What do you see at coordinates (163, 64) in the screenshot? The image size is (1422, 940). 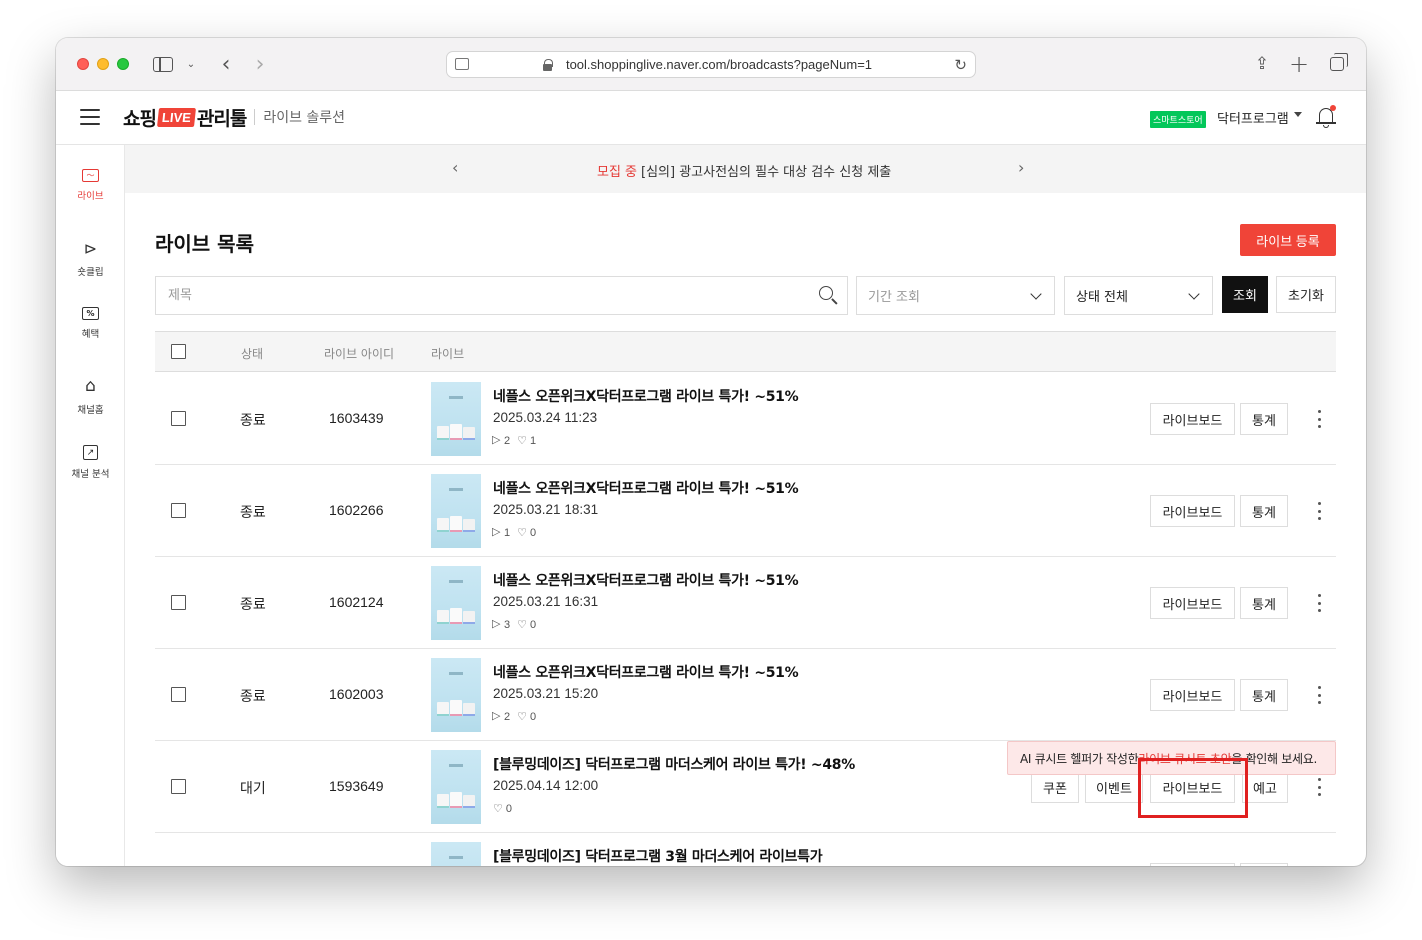 I see `sidebar-toggle-icon` at bounding box center [163, 64].